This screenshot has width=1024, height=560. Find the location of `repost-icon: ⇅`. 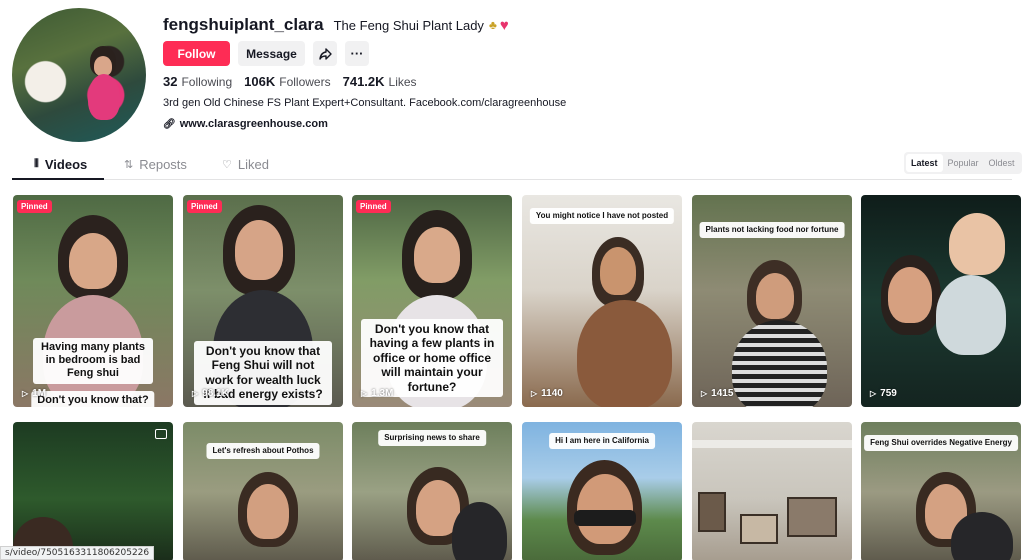

repost-icon: ⇅ is located at coordinates (129, 165).